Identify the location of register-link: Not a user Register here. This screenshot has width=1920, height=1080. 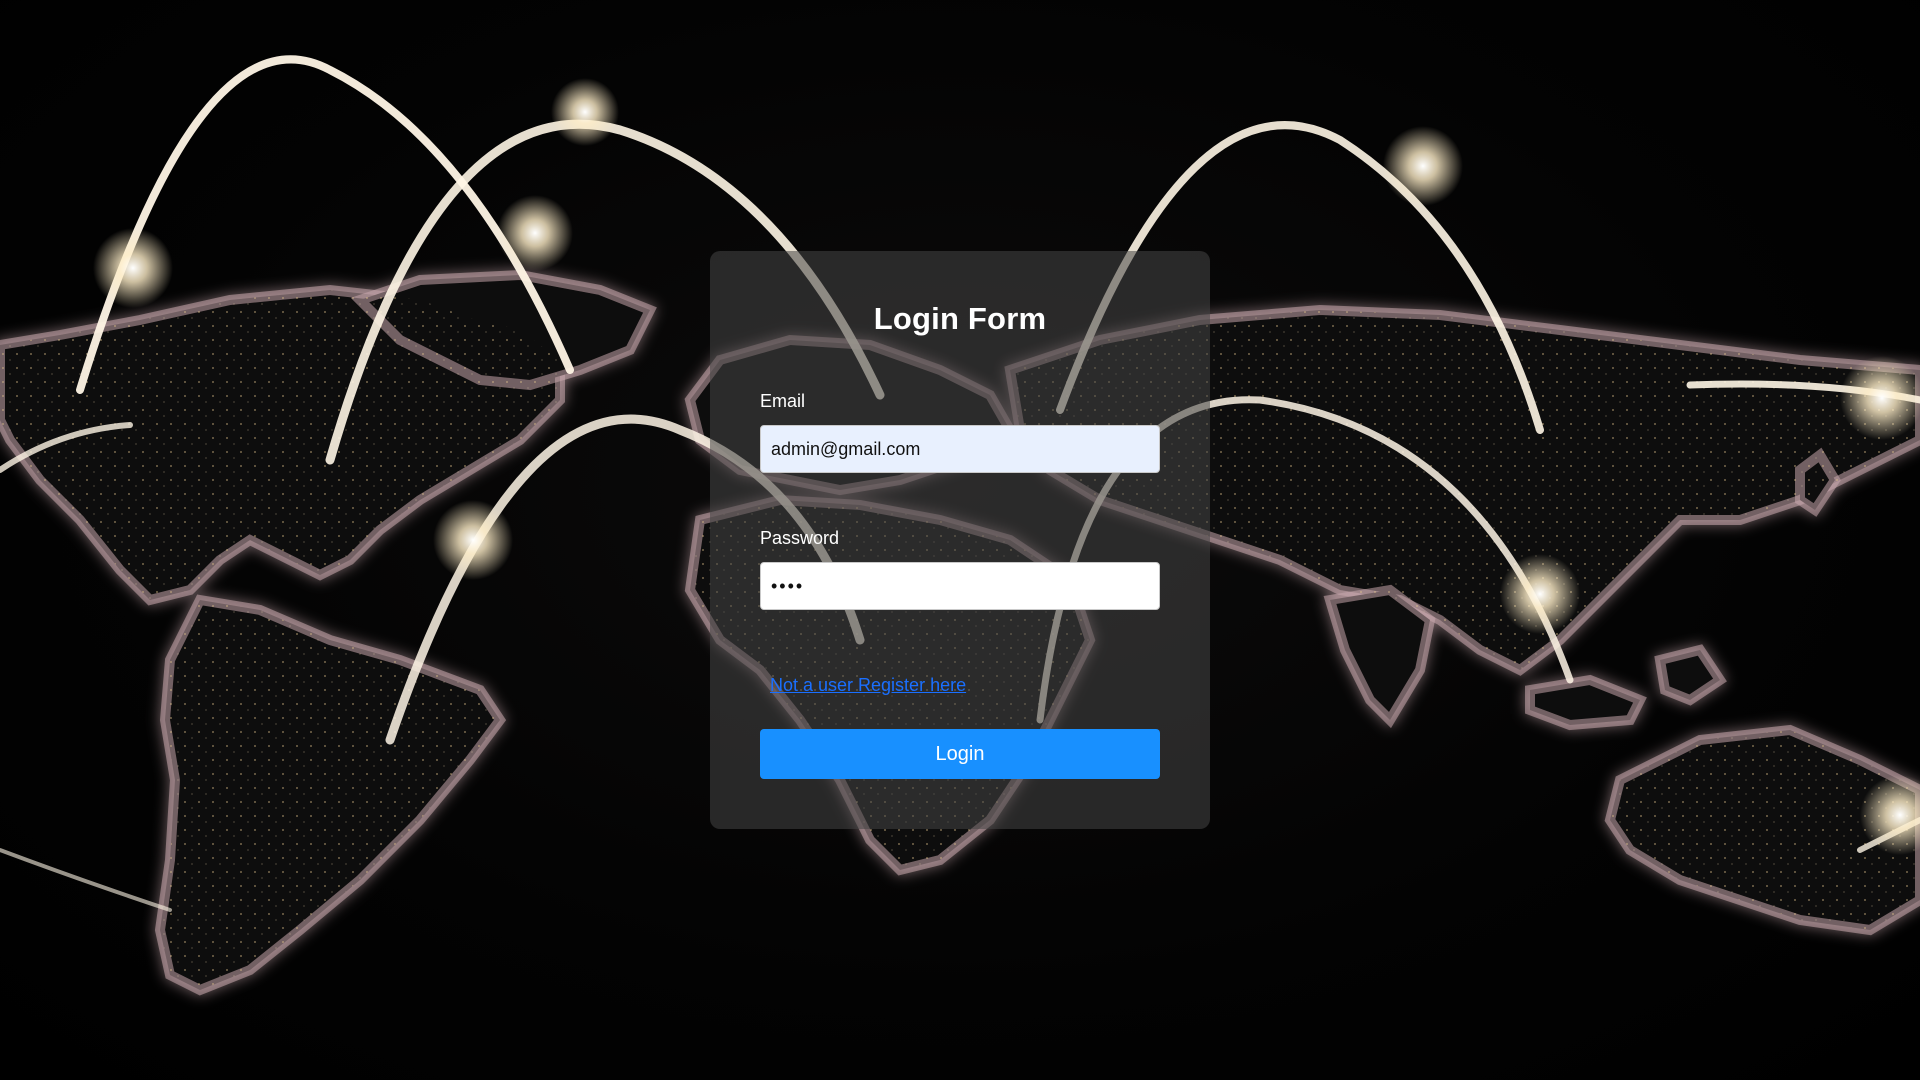
(868, 685).